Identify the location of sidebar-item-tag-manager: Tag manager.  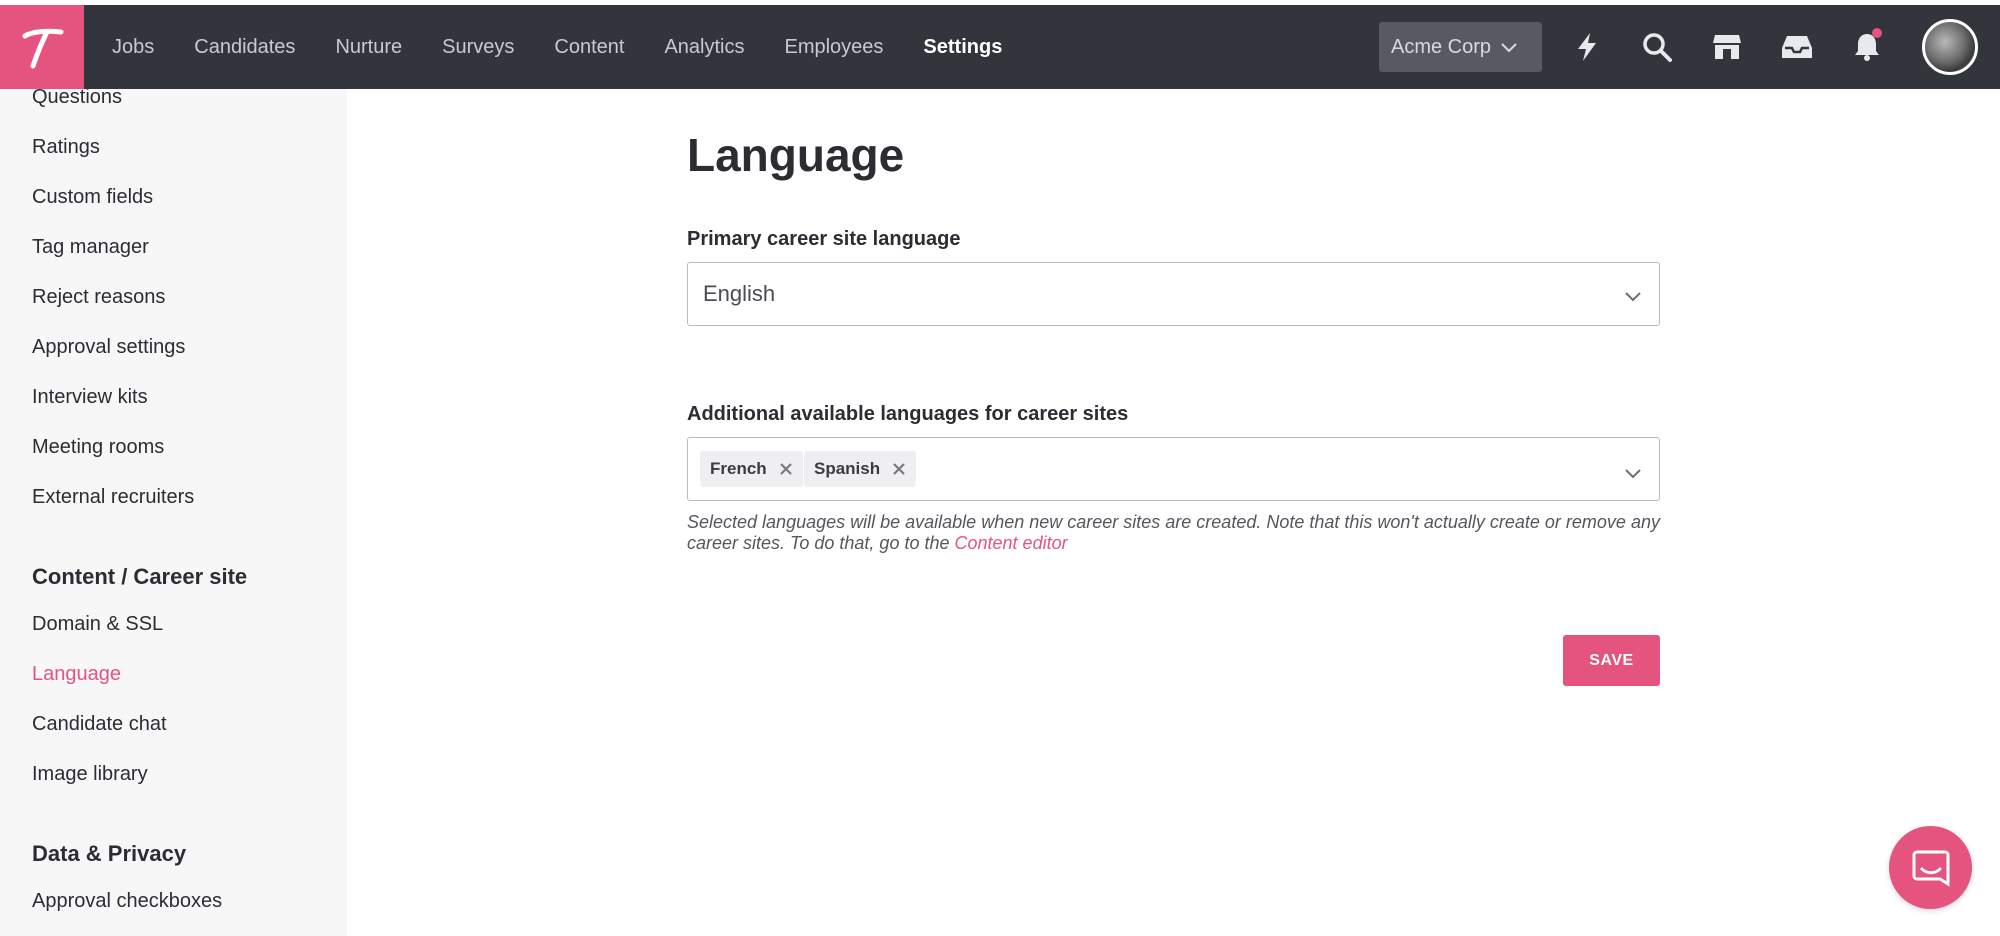
(90, 247).